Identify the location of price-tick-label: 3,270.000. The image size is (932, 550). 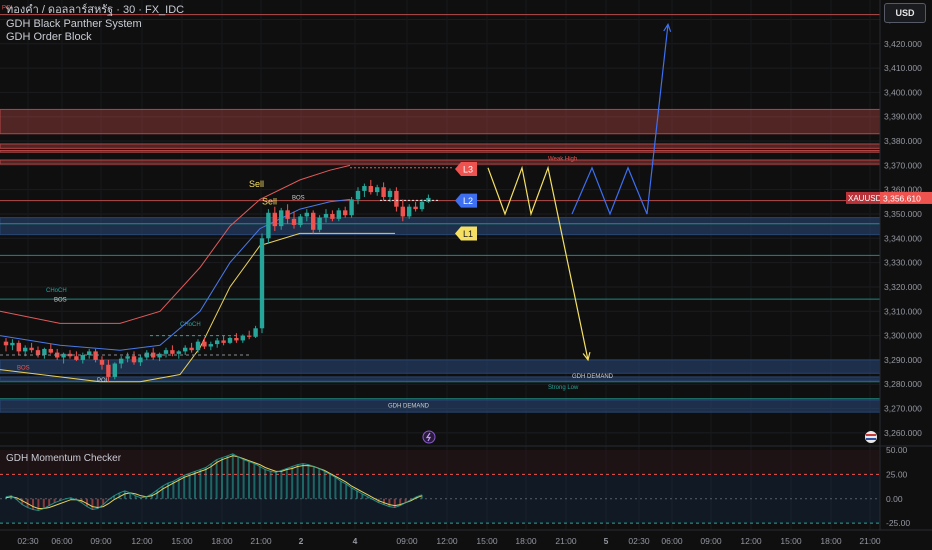
(903, 409).